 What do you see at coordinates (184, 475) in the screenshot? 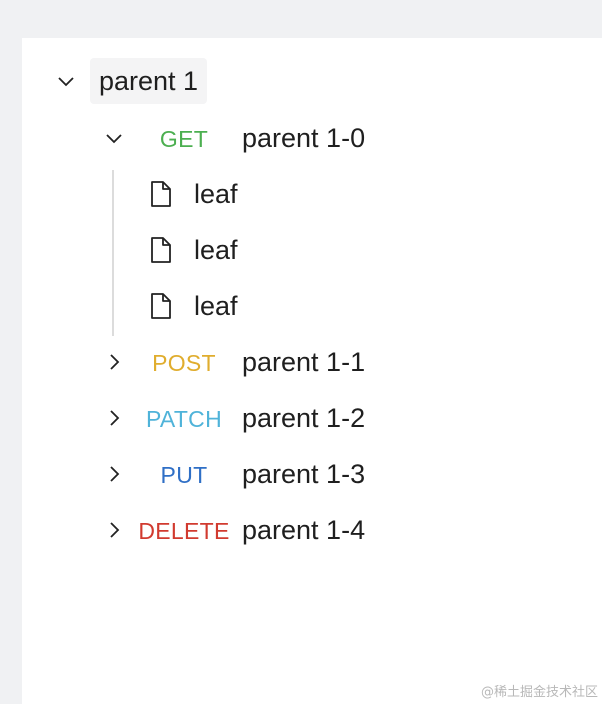
I see `method-badge-put: PUT` at bounding box center [184, 475].